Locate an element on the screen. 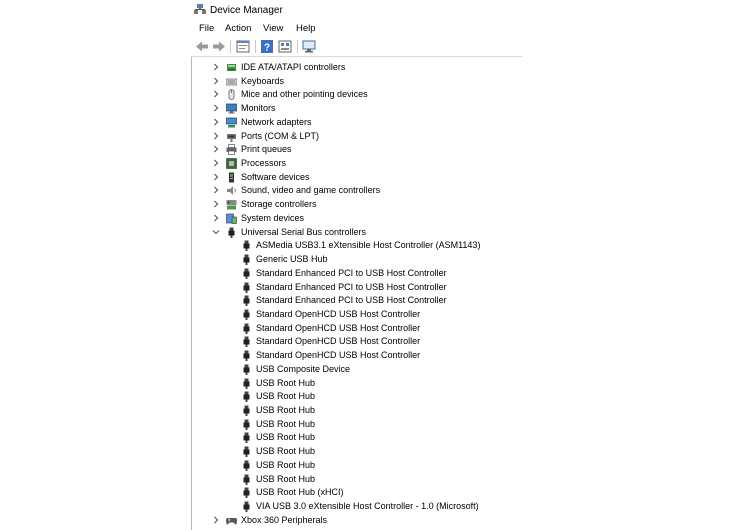 The height and width of the screenshot is (530, 750). tree-category: Xbox 360 Peripherals is located at coordinates (357, 521).